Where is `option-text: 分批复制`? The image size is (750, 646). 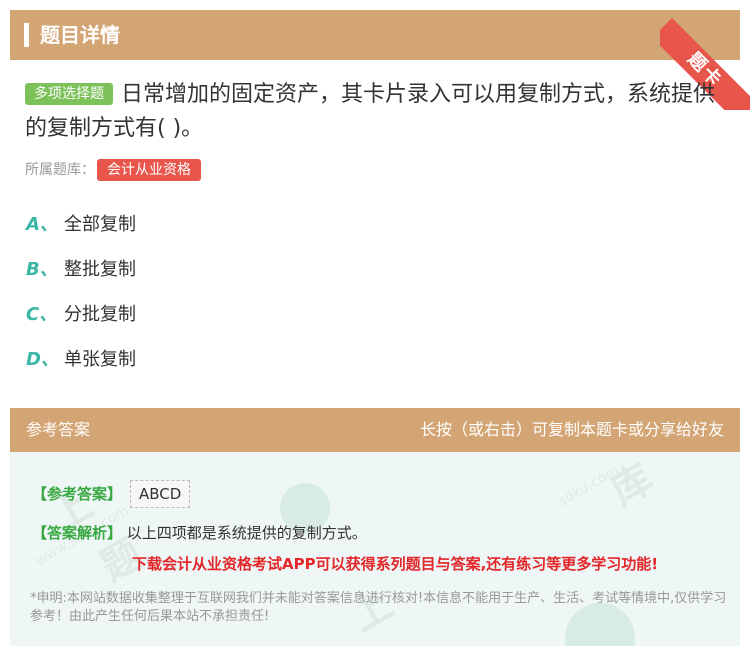 option-text: 分批复制 is located at coordinates (100, 314).